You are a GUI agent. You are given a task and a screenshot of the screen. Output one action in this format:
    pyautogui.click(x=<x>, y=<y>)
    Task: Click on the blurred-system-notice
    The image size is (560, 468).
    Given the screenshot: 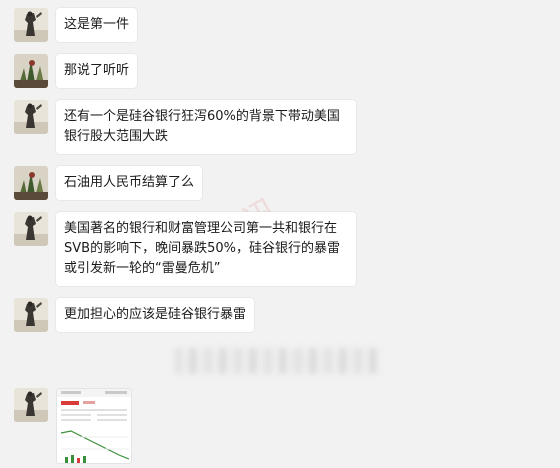 What is the action you would take?
    pyautogui.click(x=277, y=361)
    